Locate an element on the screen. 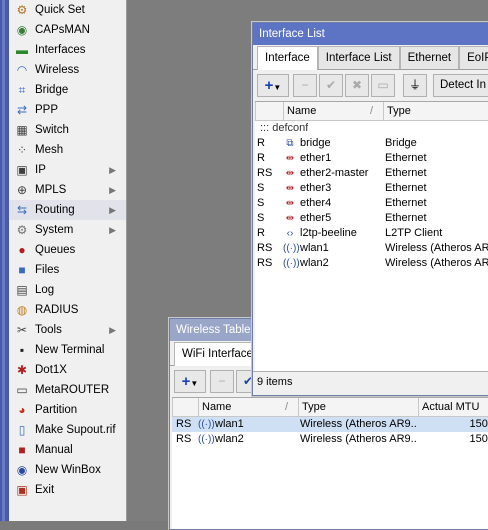 Image resolution: width=488 pixels, height=530 pixels. table-row: RS ((·))wlan1 Wireless (Atheros AR is located at coordinates (371, 248).